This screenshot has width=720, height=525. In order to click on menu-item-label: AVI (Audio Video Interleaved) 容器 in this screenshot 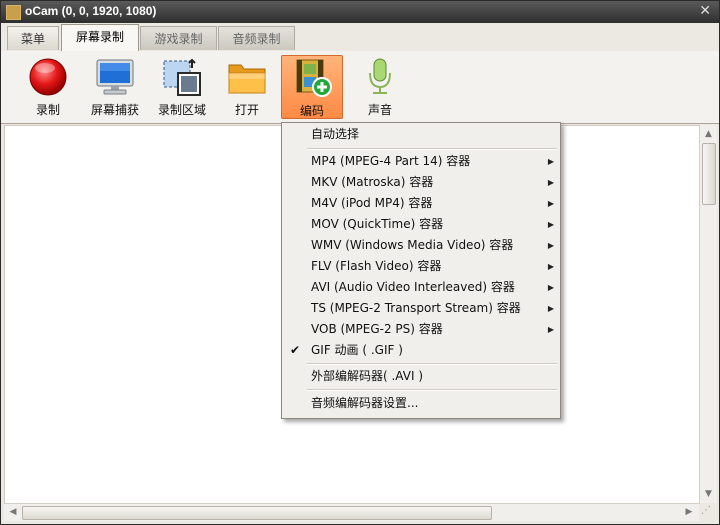, I will do `click(413, 287)`.